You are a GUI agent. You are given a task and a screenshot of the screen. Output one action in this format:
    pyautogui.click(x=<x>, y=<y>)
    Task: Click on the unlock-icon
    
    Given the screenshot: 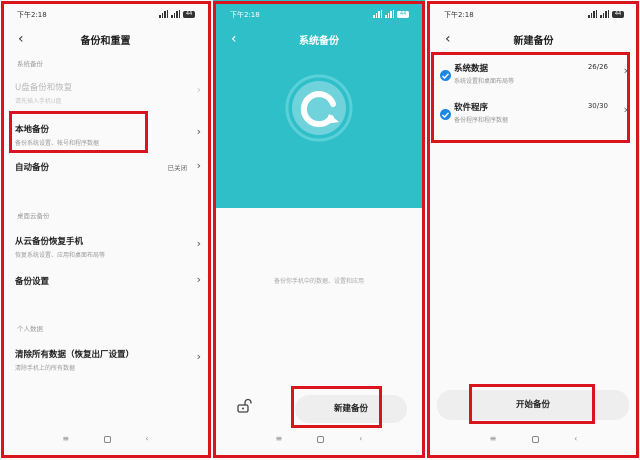 What is the action you would take?
    pyautogui.click(x=244, y=406)
    